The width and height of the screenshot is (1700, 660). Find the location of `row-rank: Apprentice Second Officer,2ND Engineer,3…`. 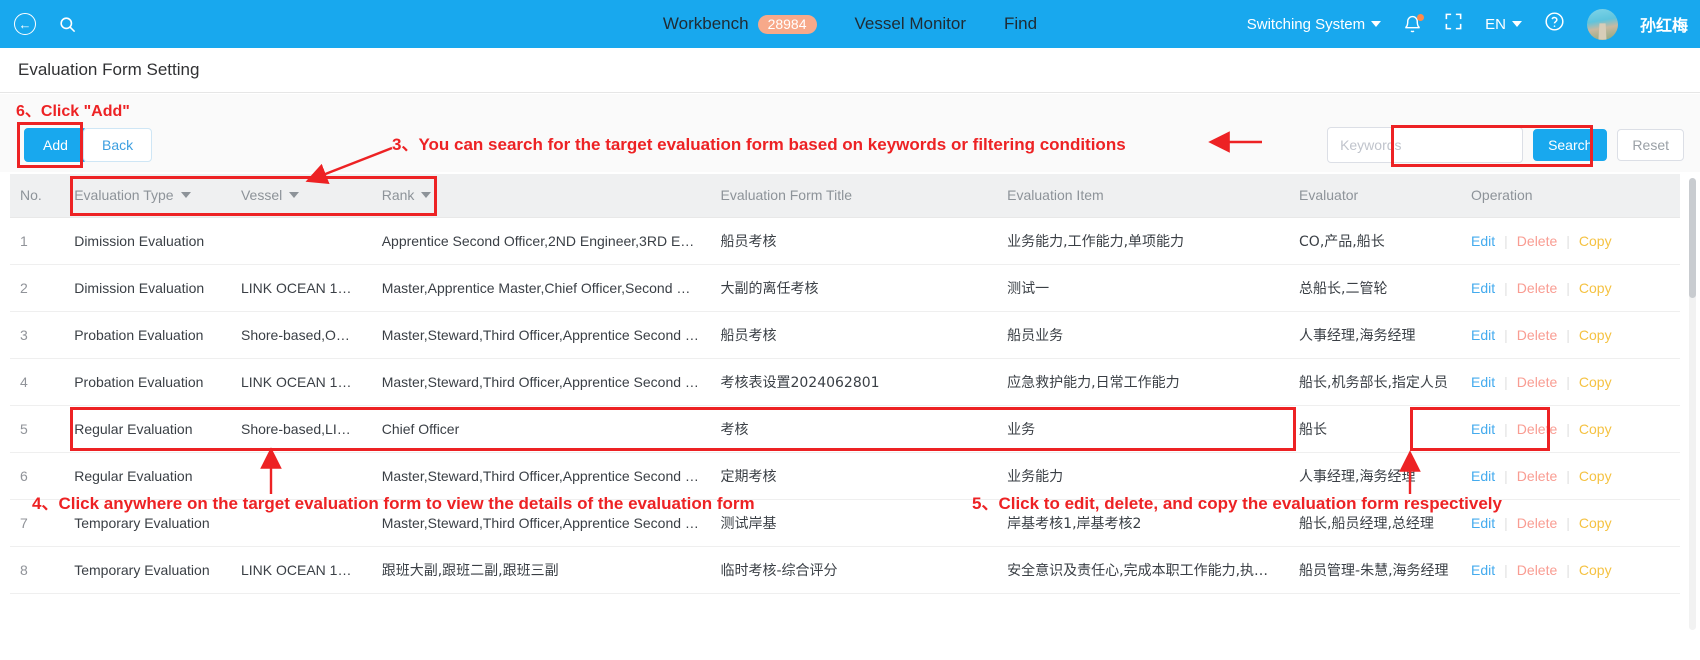

row-rank: Apprentice Second Officer,2ND Engineer,3… is located at coordinates (541, 241).